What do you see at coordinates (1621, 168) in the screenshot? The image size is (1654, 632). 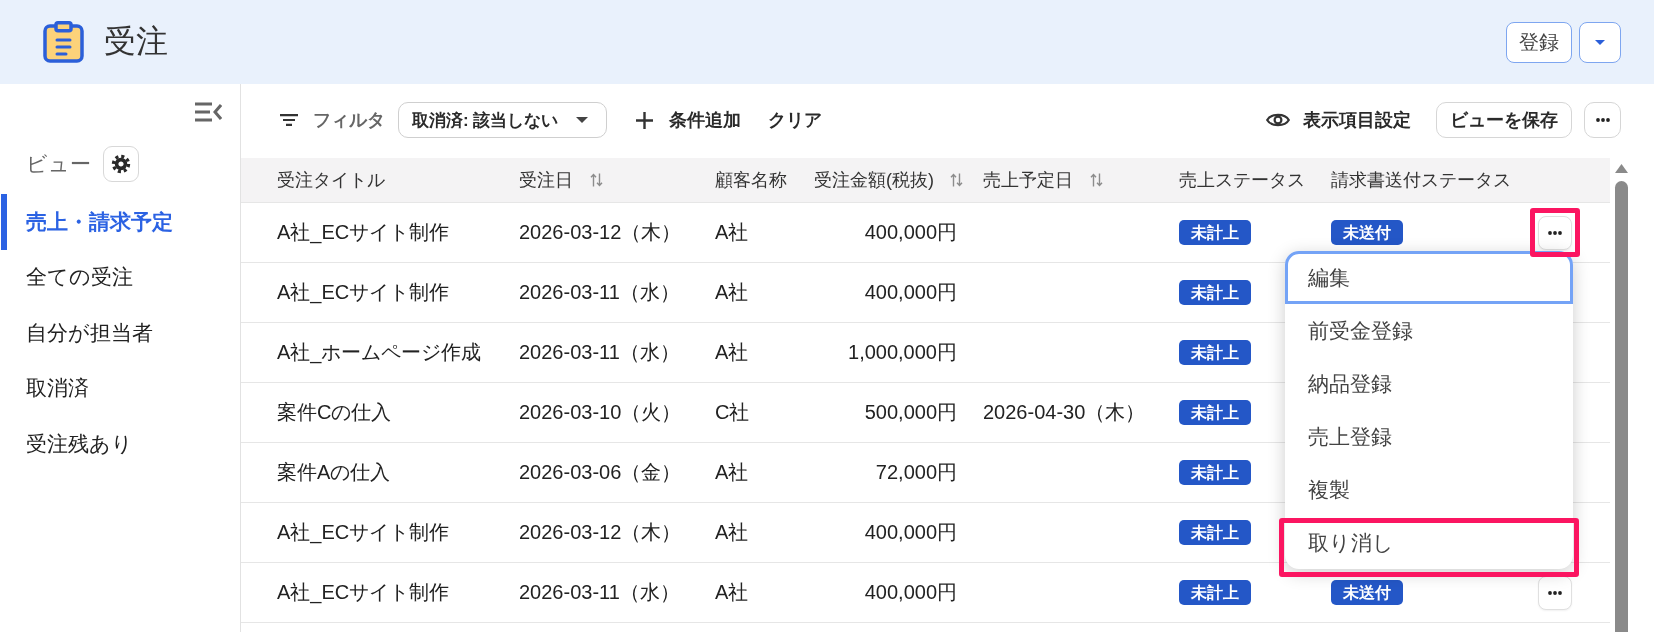 I see `scroll-up-icon` at bounding box center [1621, 168].